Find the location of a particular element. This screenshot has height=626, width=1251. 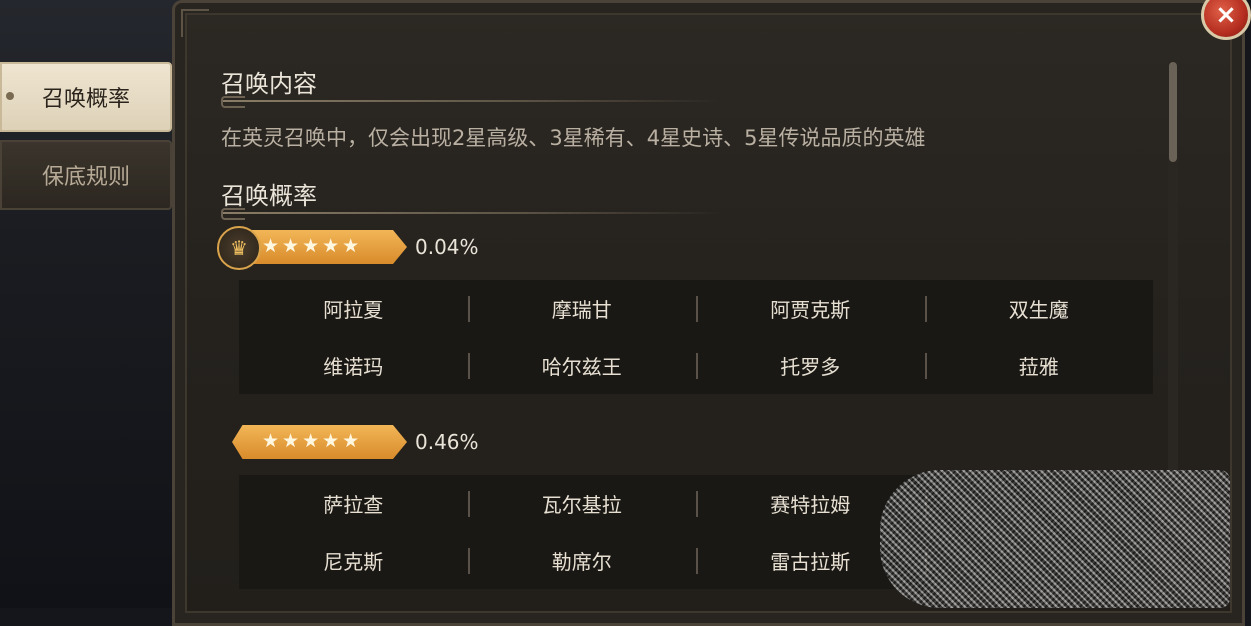

tab-pity-rules: 保底规则 is located at coordinates (86, 175).